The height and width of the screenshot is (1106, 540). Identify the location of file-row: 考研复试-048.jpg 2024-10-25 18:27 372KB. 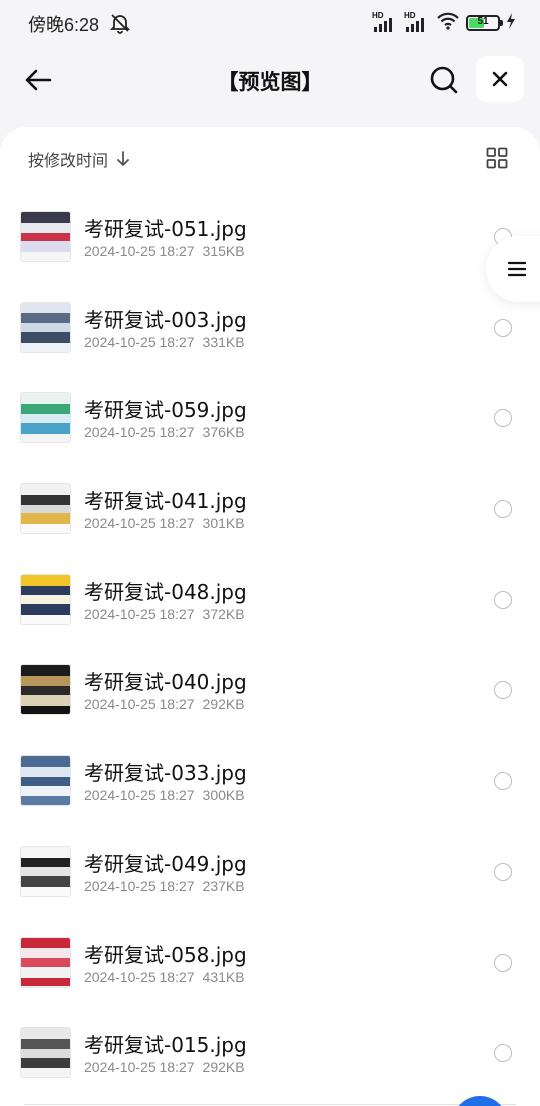
(270, 613).